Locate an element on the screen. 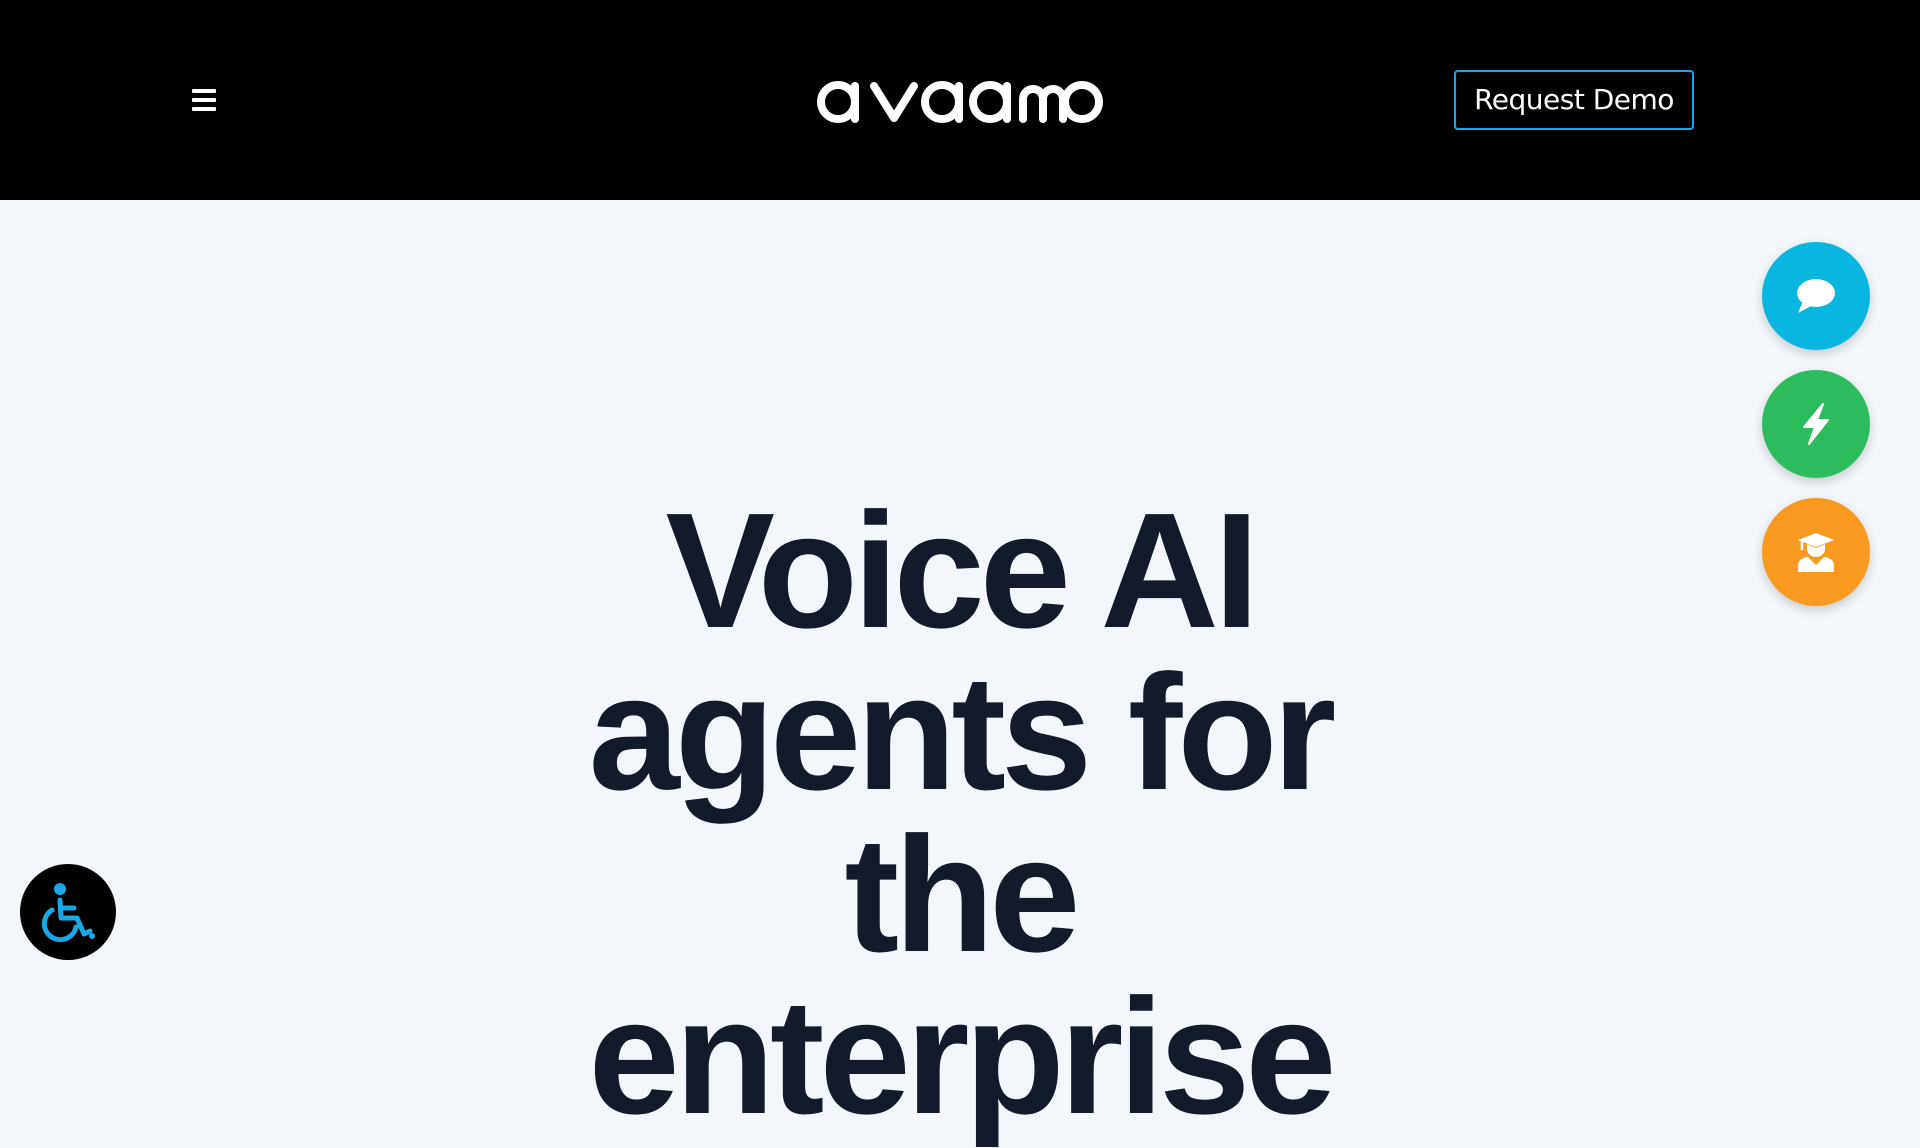 Image resolution: width=1920 pixels, height=1148 pixels. quick-action-button is located at coordinates (1816, 424).